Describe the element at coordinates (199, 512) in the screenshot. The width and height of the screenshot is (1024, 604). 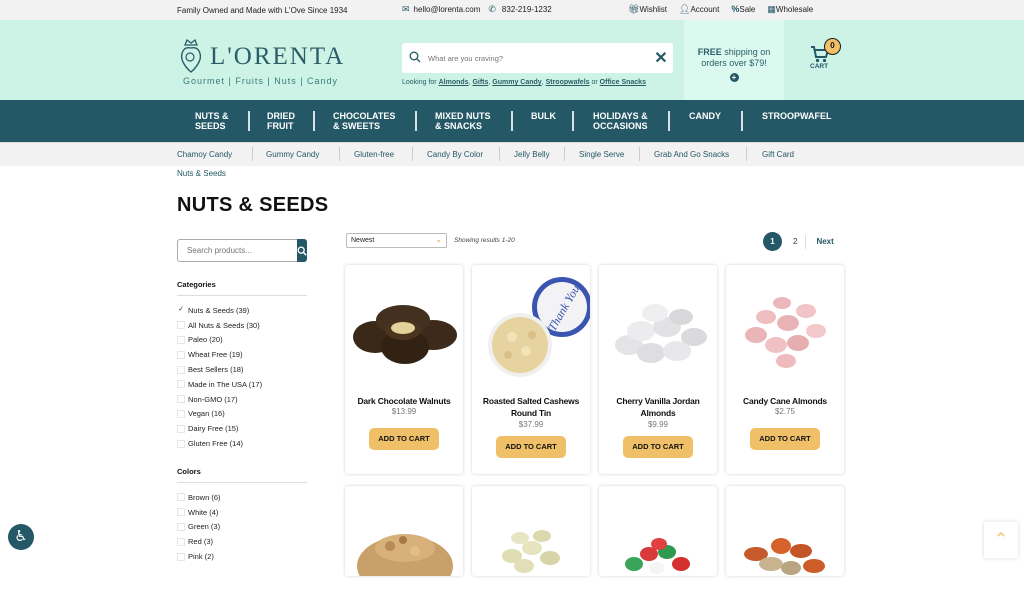
I see `color-filter: White (4)` at that location.